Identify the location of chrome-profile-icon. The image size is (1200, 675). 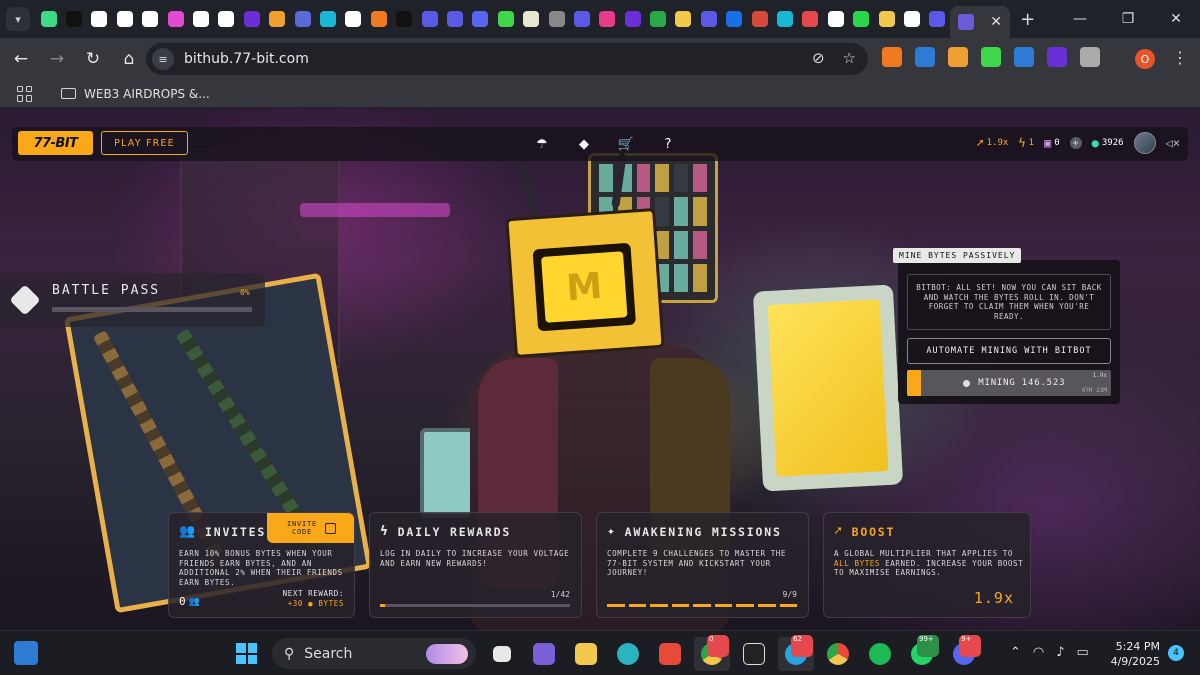
(838, 654).